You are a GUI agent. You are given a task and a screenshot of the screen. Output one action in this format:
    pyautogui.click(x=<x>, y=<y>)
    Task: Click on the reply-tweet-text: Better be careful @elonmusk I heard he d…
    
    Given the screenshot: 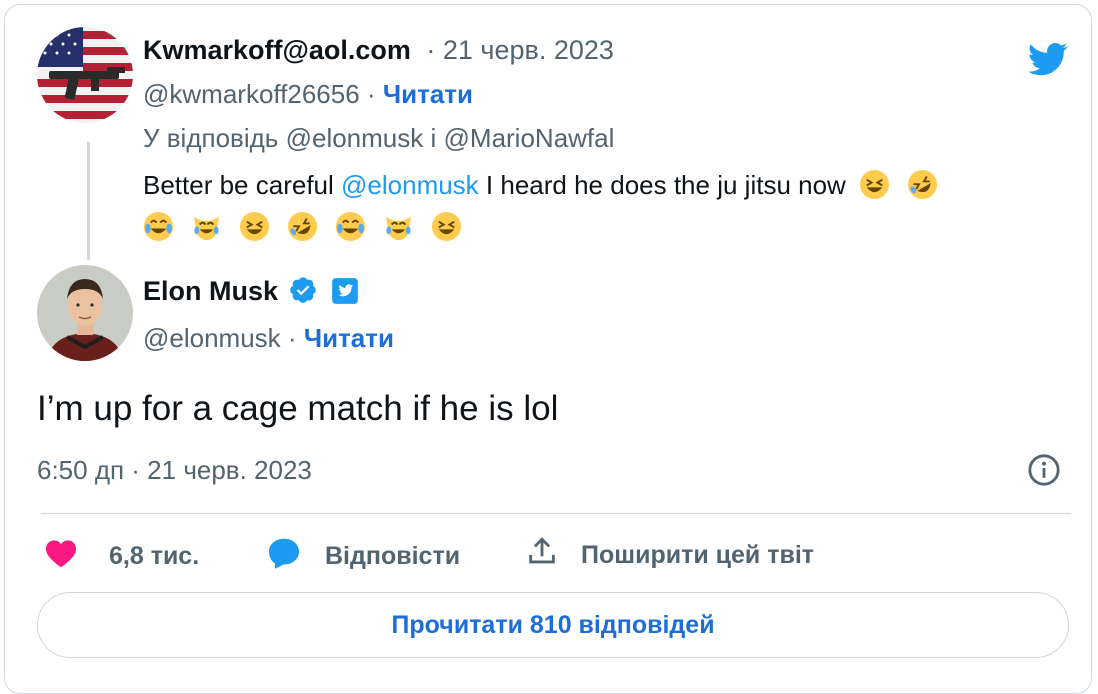 What is the action you would take?
    pyautogui.click(x=549, y=185)
    